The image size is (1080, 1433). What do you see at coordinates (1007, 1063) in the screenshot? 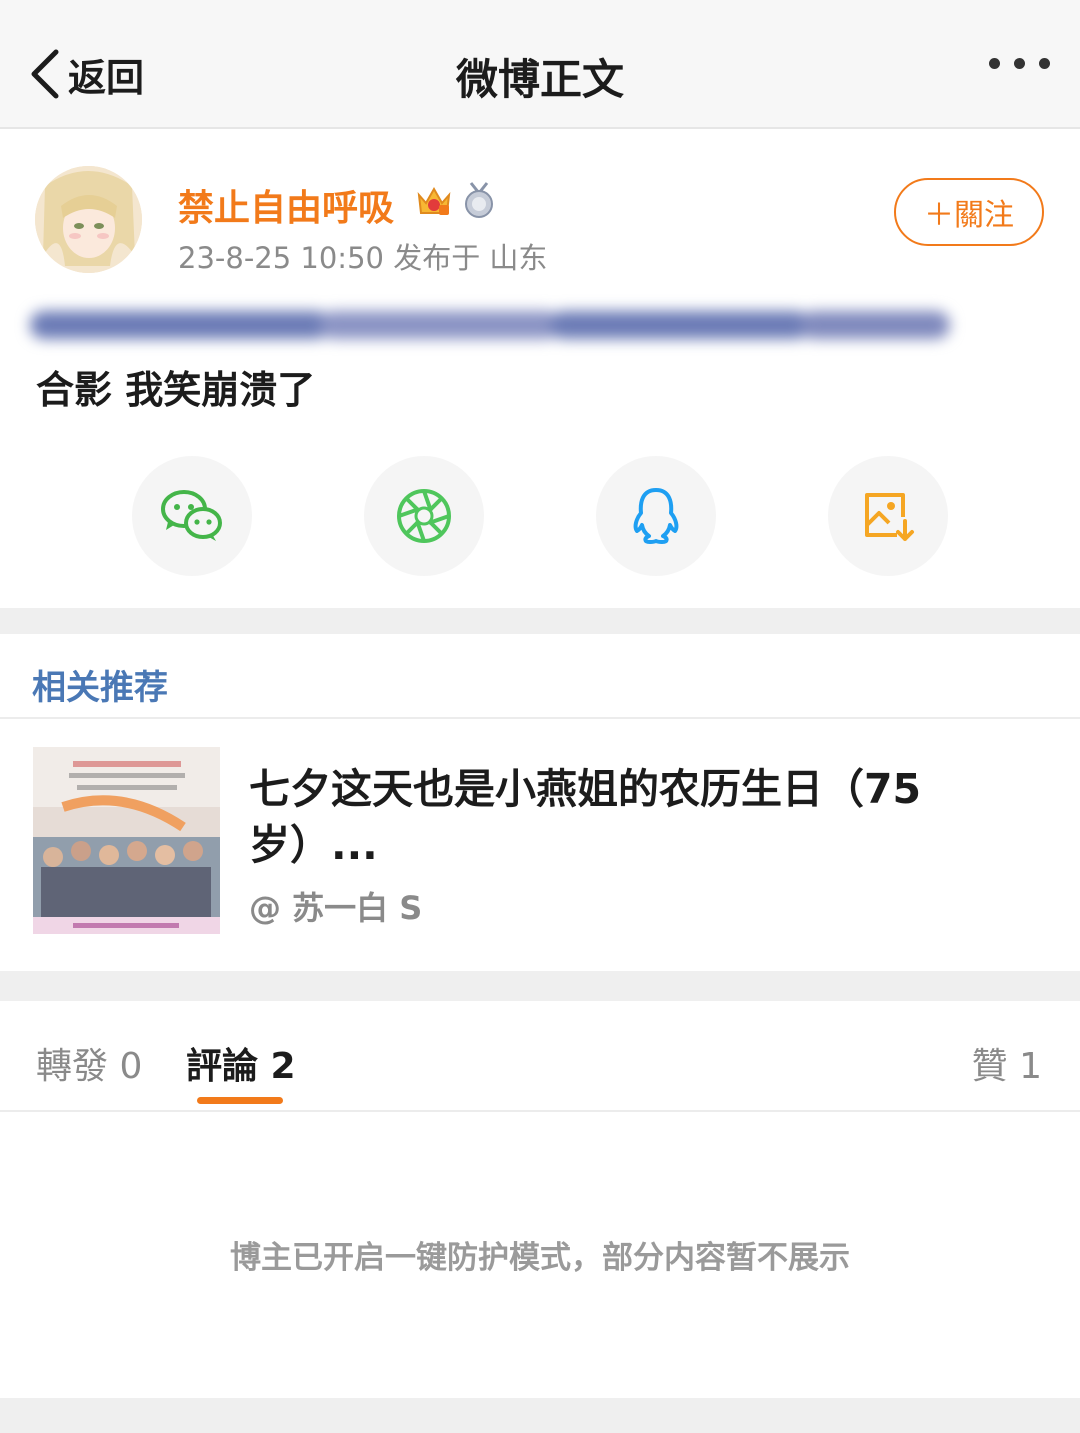
I see `tab-like: 贊 1` at bounding box center [1007, 1063].